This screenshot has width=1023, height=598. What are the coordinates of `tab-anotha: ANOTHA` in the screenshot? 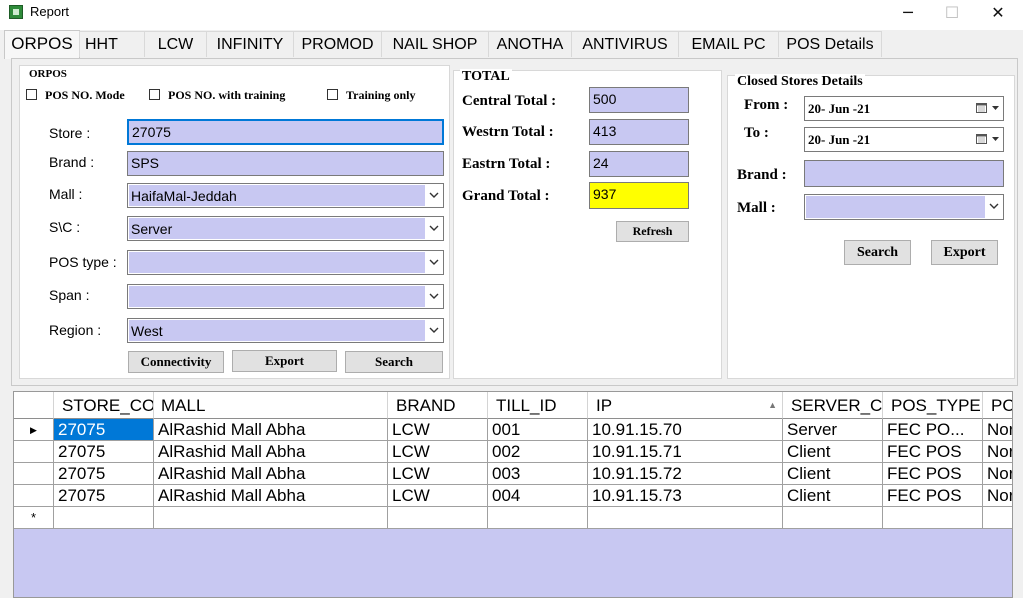 It's located at (530, 44).